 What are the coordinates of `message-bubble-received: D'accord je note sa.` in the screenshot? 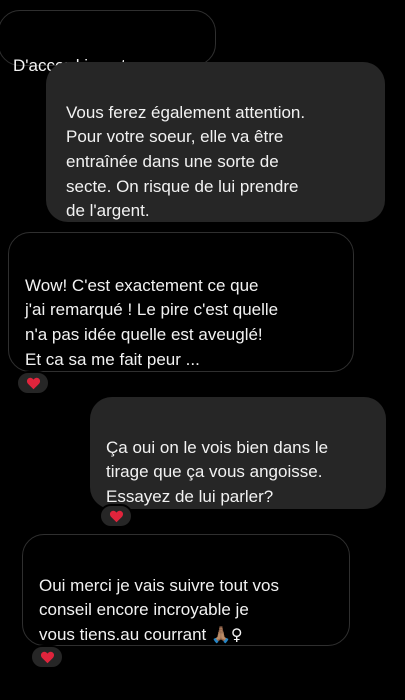 It's located at (108, 42).